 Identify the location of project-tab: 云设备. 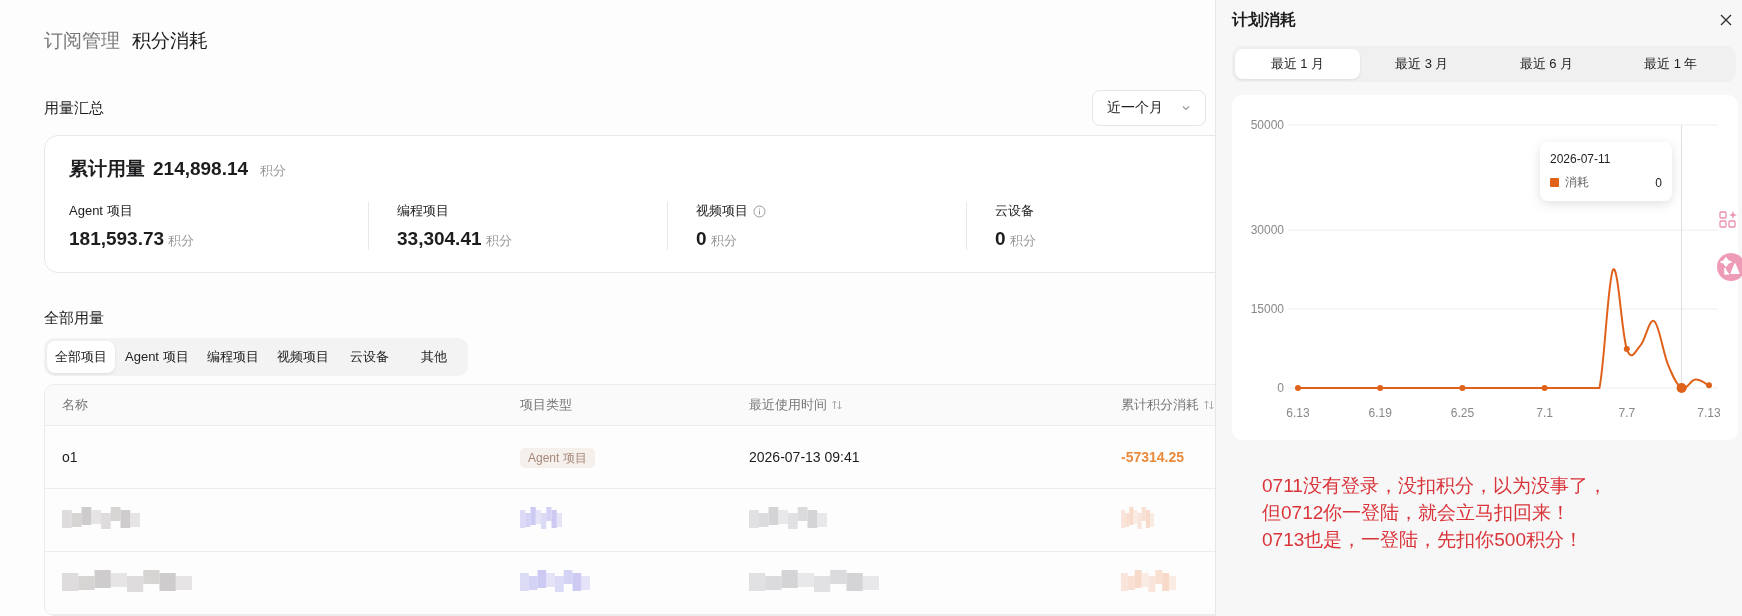
(369, 357).